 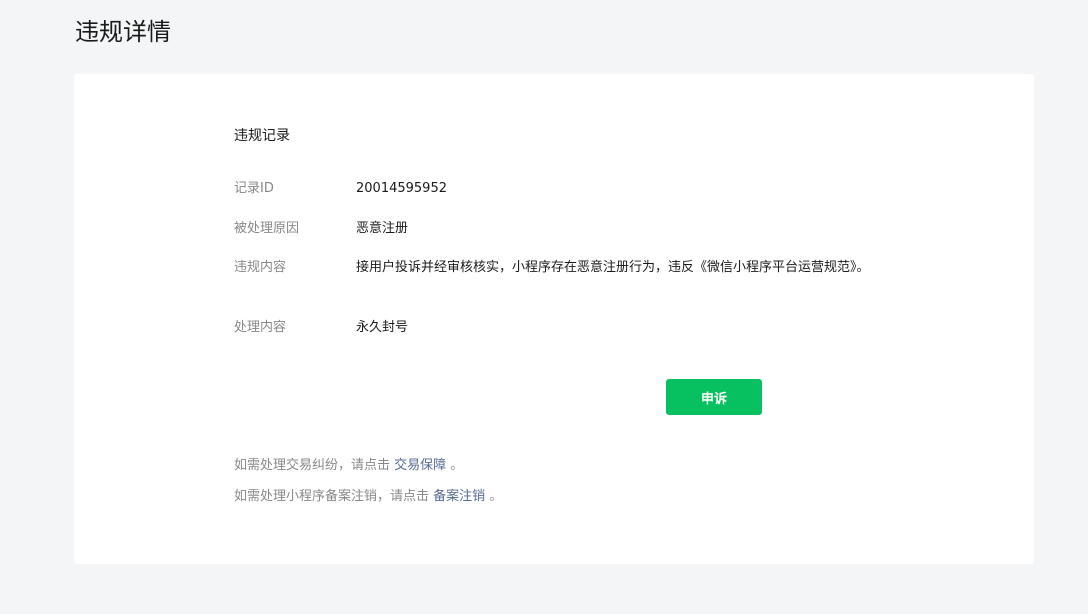 I want to click on section-title: 违规记录, so click(x=262, y=136).